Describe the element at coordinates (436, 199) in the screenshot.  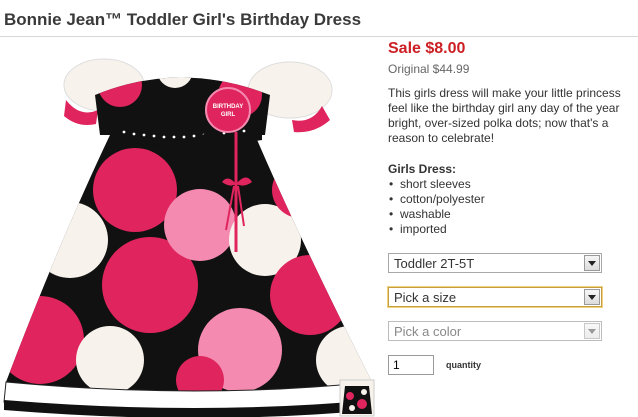
I see `feature-item: cotton/polyester` at that location.